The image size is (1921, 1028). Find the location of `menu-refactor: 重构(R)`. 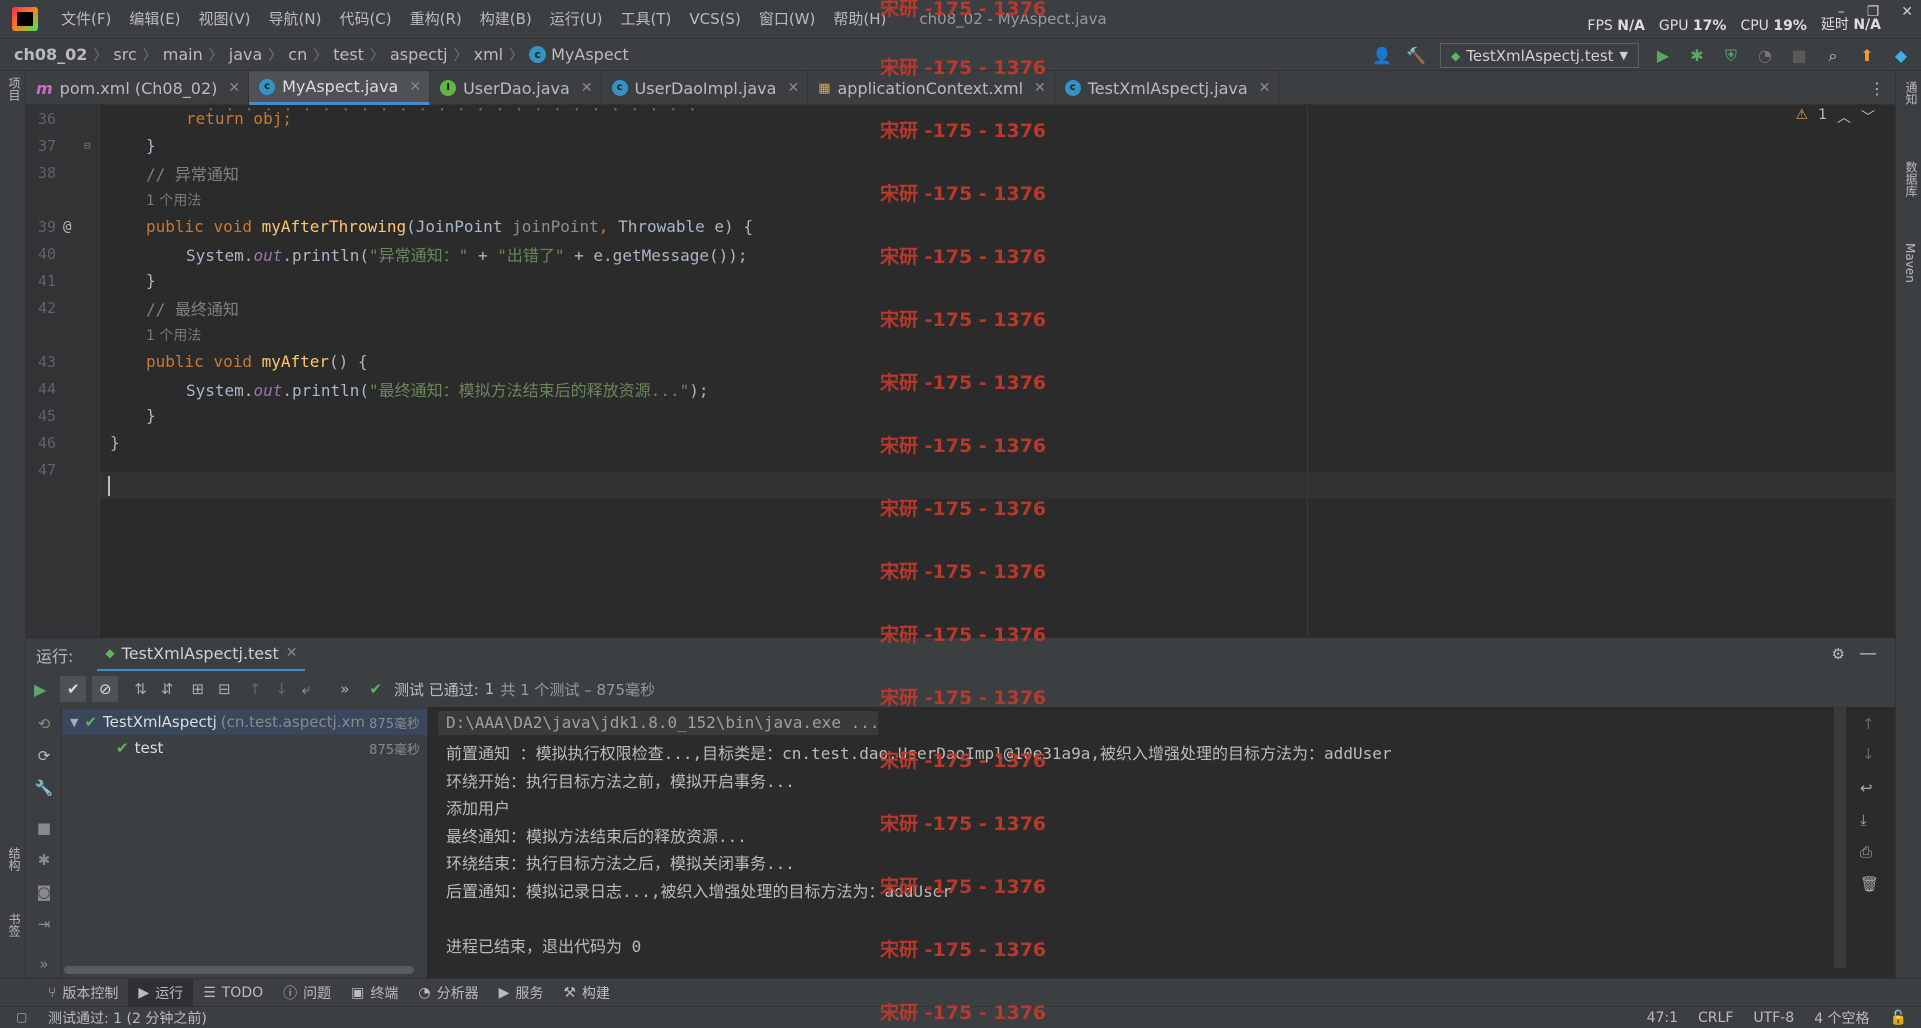

menu-refactor: 重构(R) is located at coordinates (436, 19).